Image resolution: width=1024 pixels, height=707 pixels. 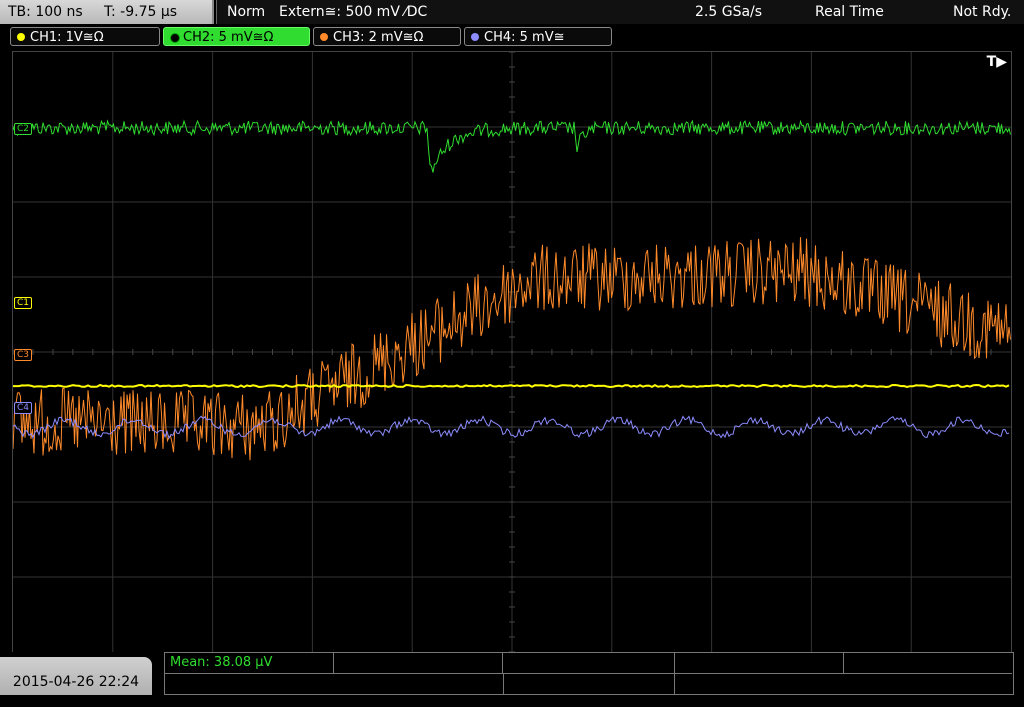 What do you see at coordinates (23, 408) in the screenshot?
I see `channel-4-level-marker: C4` at bounding box center [23, 408].